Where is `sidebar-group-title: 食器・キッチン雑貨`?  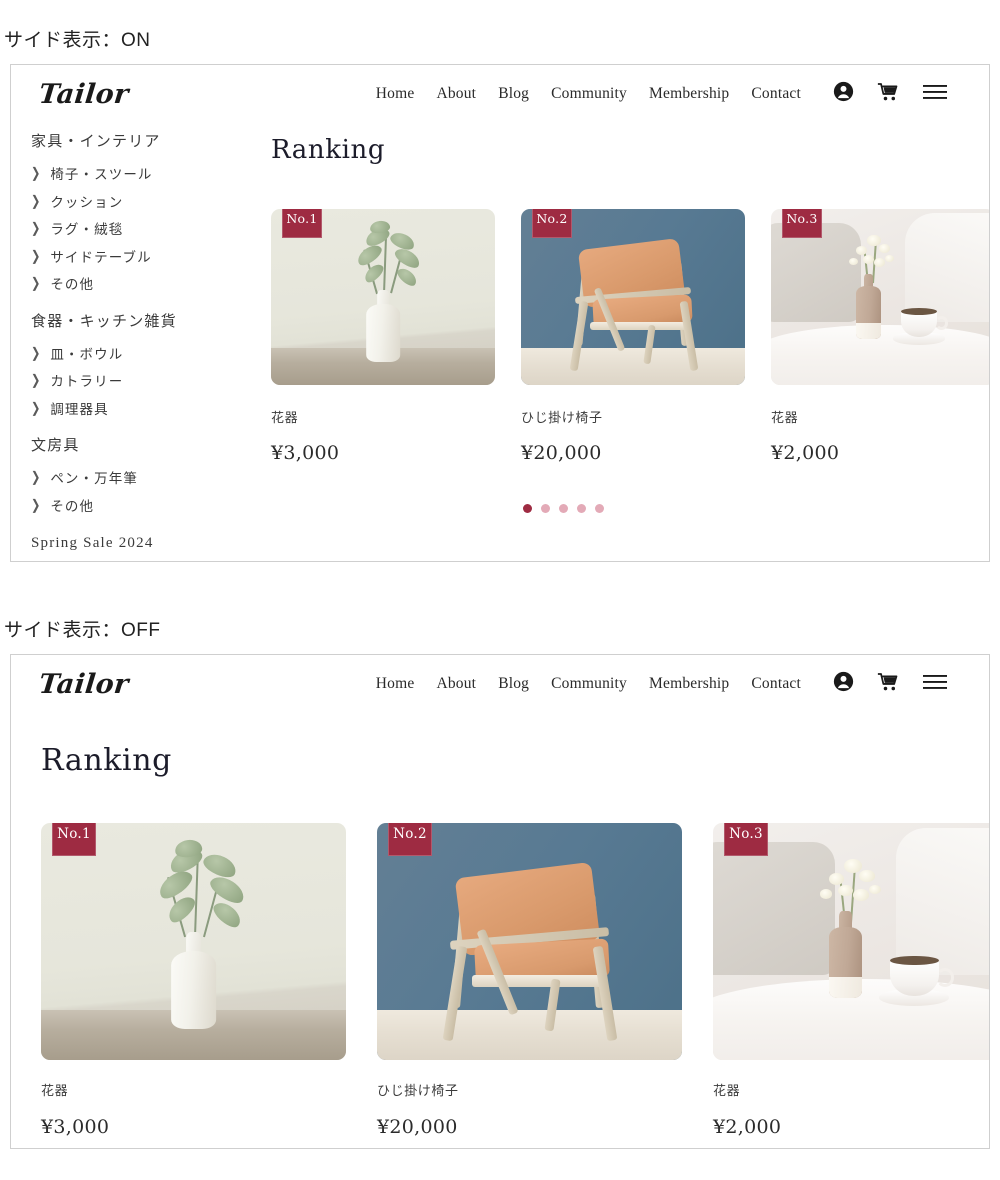
sidebar-group-title: 食器・キッチン雑貨 is located at coordinates (104, 321).